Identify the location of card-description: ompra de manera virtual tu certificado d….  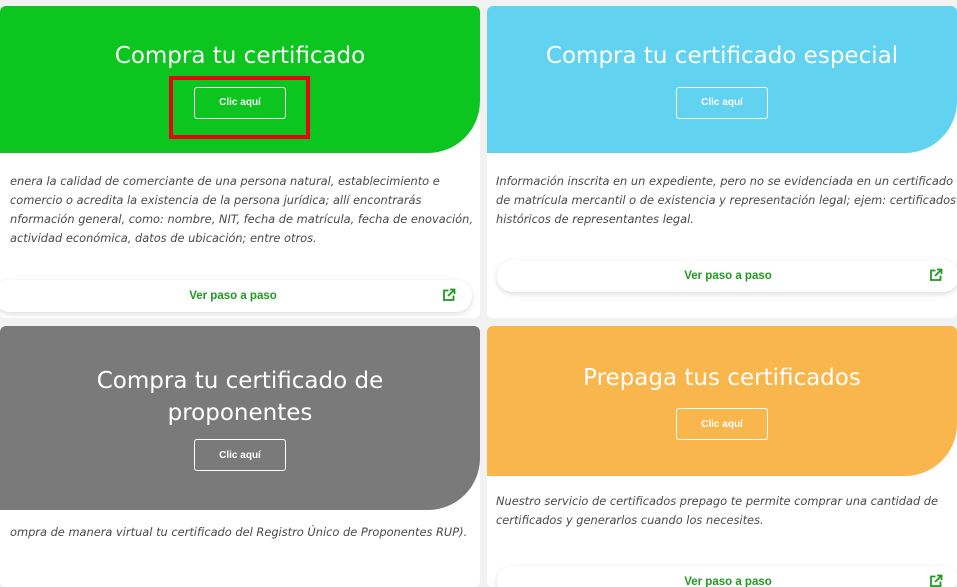
(239, 532).